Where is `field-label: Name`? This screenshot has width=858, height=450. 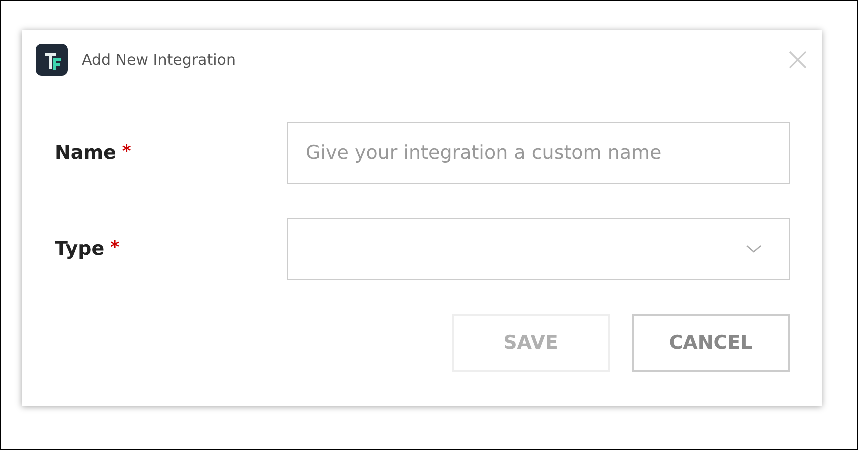
field-label: Name is located at coordinates (85, 153).